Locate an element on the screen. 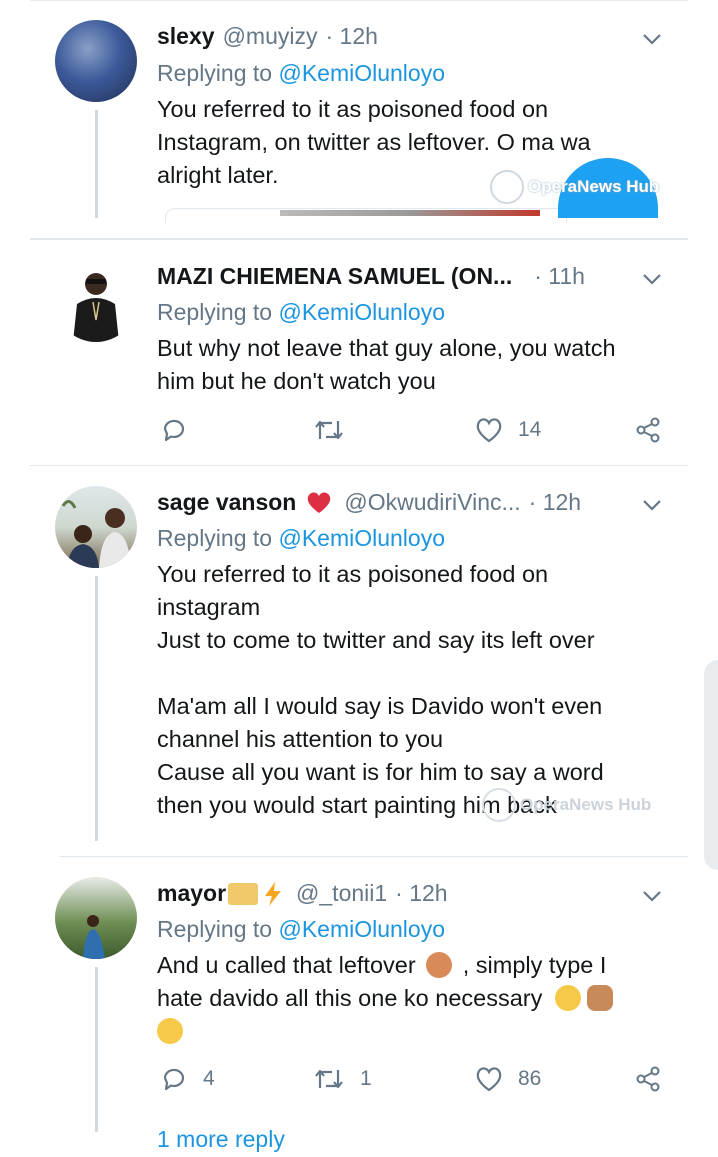 This screenshot has height=1157, width=718. retweet-count: 1 is located at coordinates (366, 1078).